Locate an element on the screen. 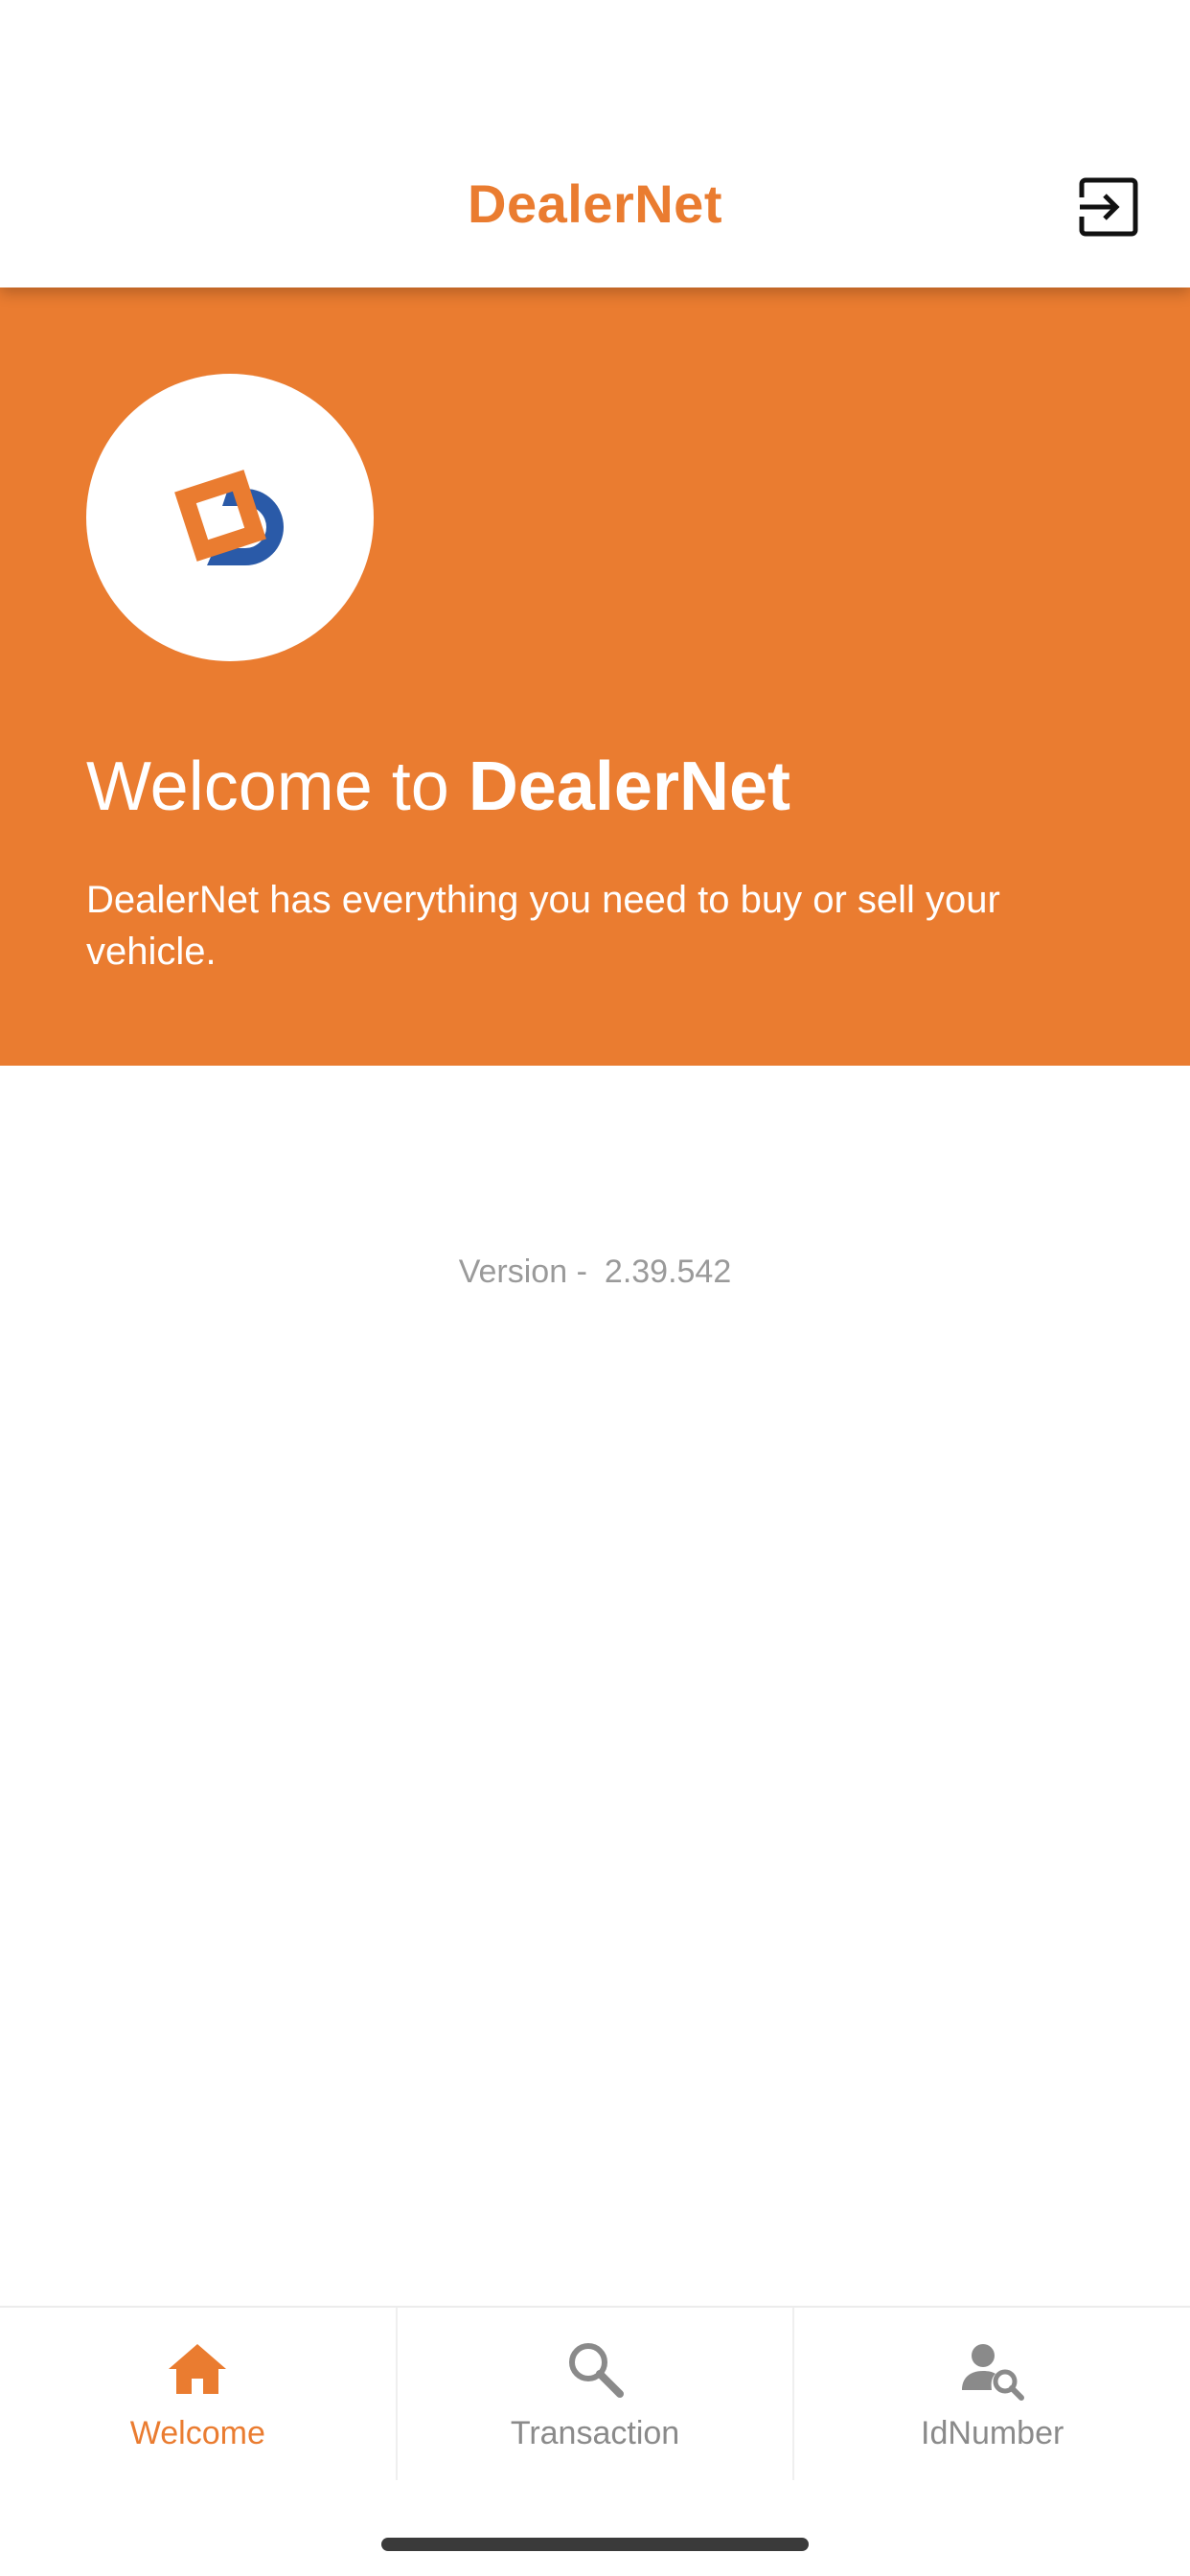 This screenshot has width=1190, height=2576. logout-button is located at coordinates (1108, 207).